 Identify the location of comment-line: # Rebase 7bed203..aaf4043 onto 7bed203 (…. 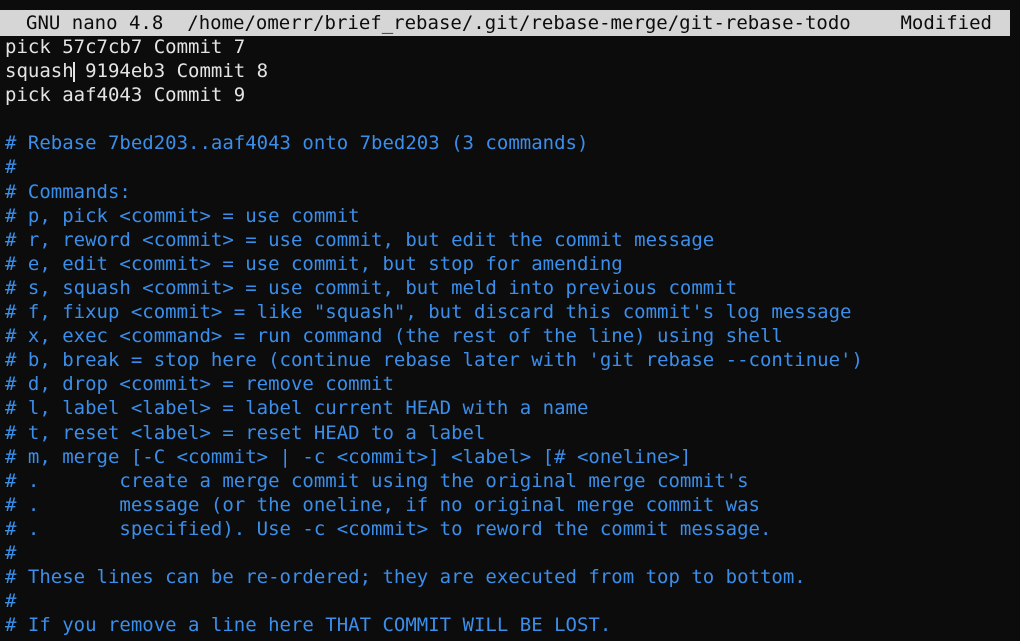
(512, 143).